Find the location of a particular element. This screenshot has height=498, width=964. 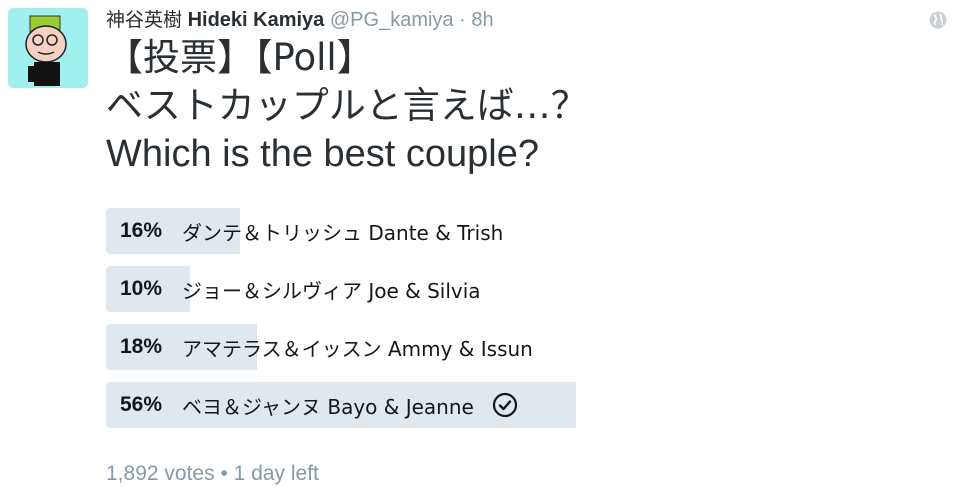

poll-choice-1: 16% ダンテ＆トリッシュ Dante & Trish is located at coordinates (396, 231).